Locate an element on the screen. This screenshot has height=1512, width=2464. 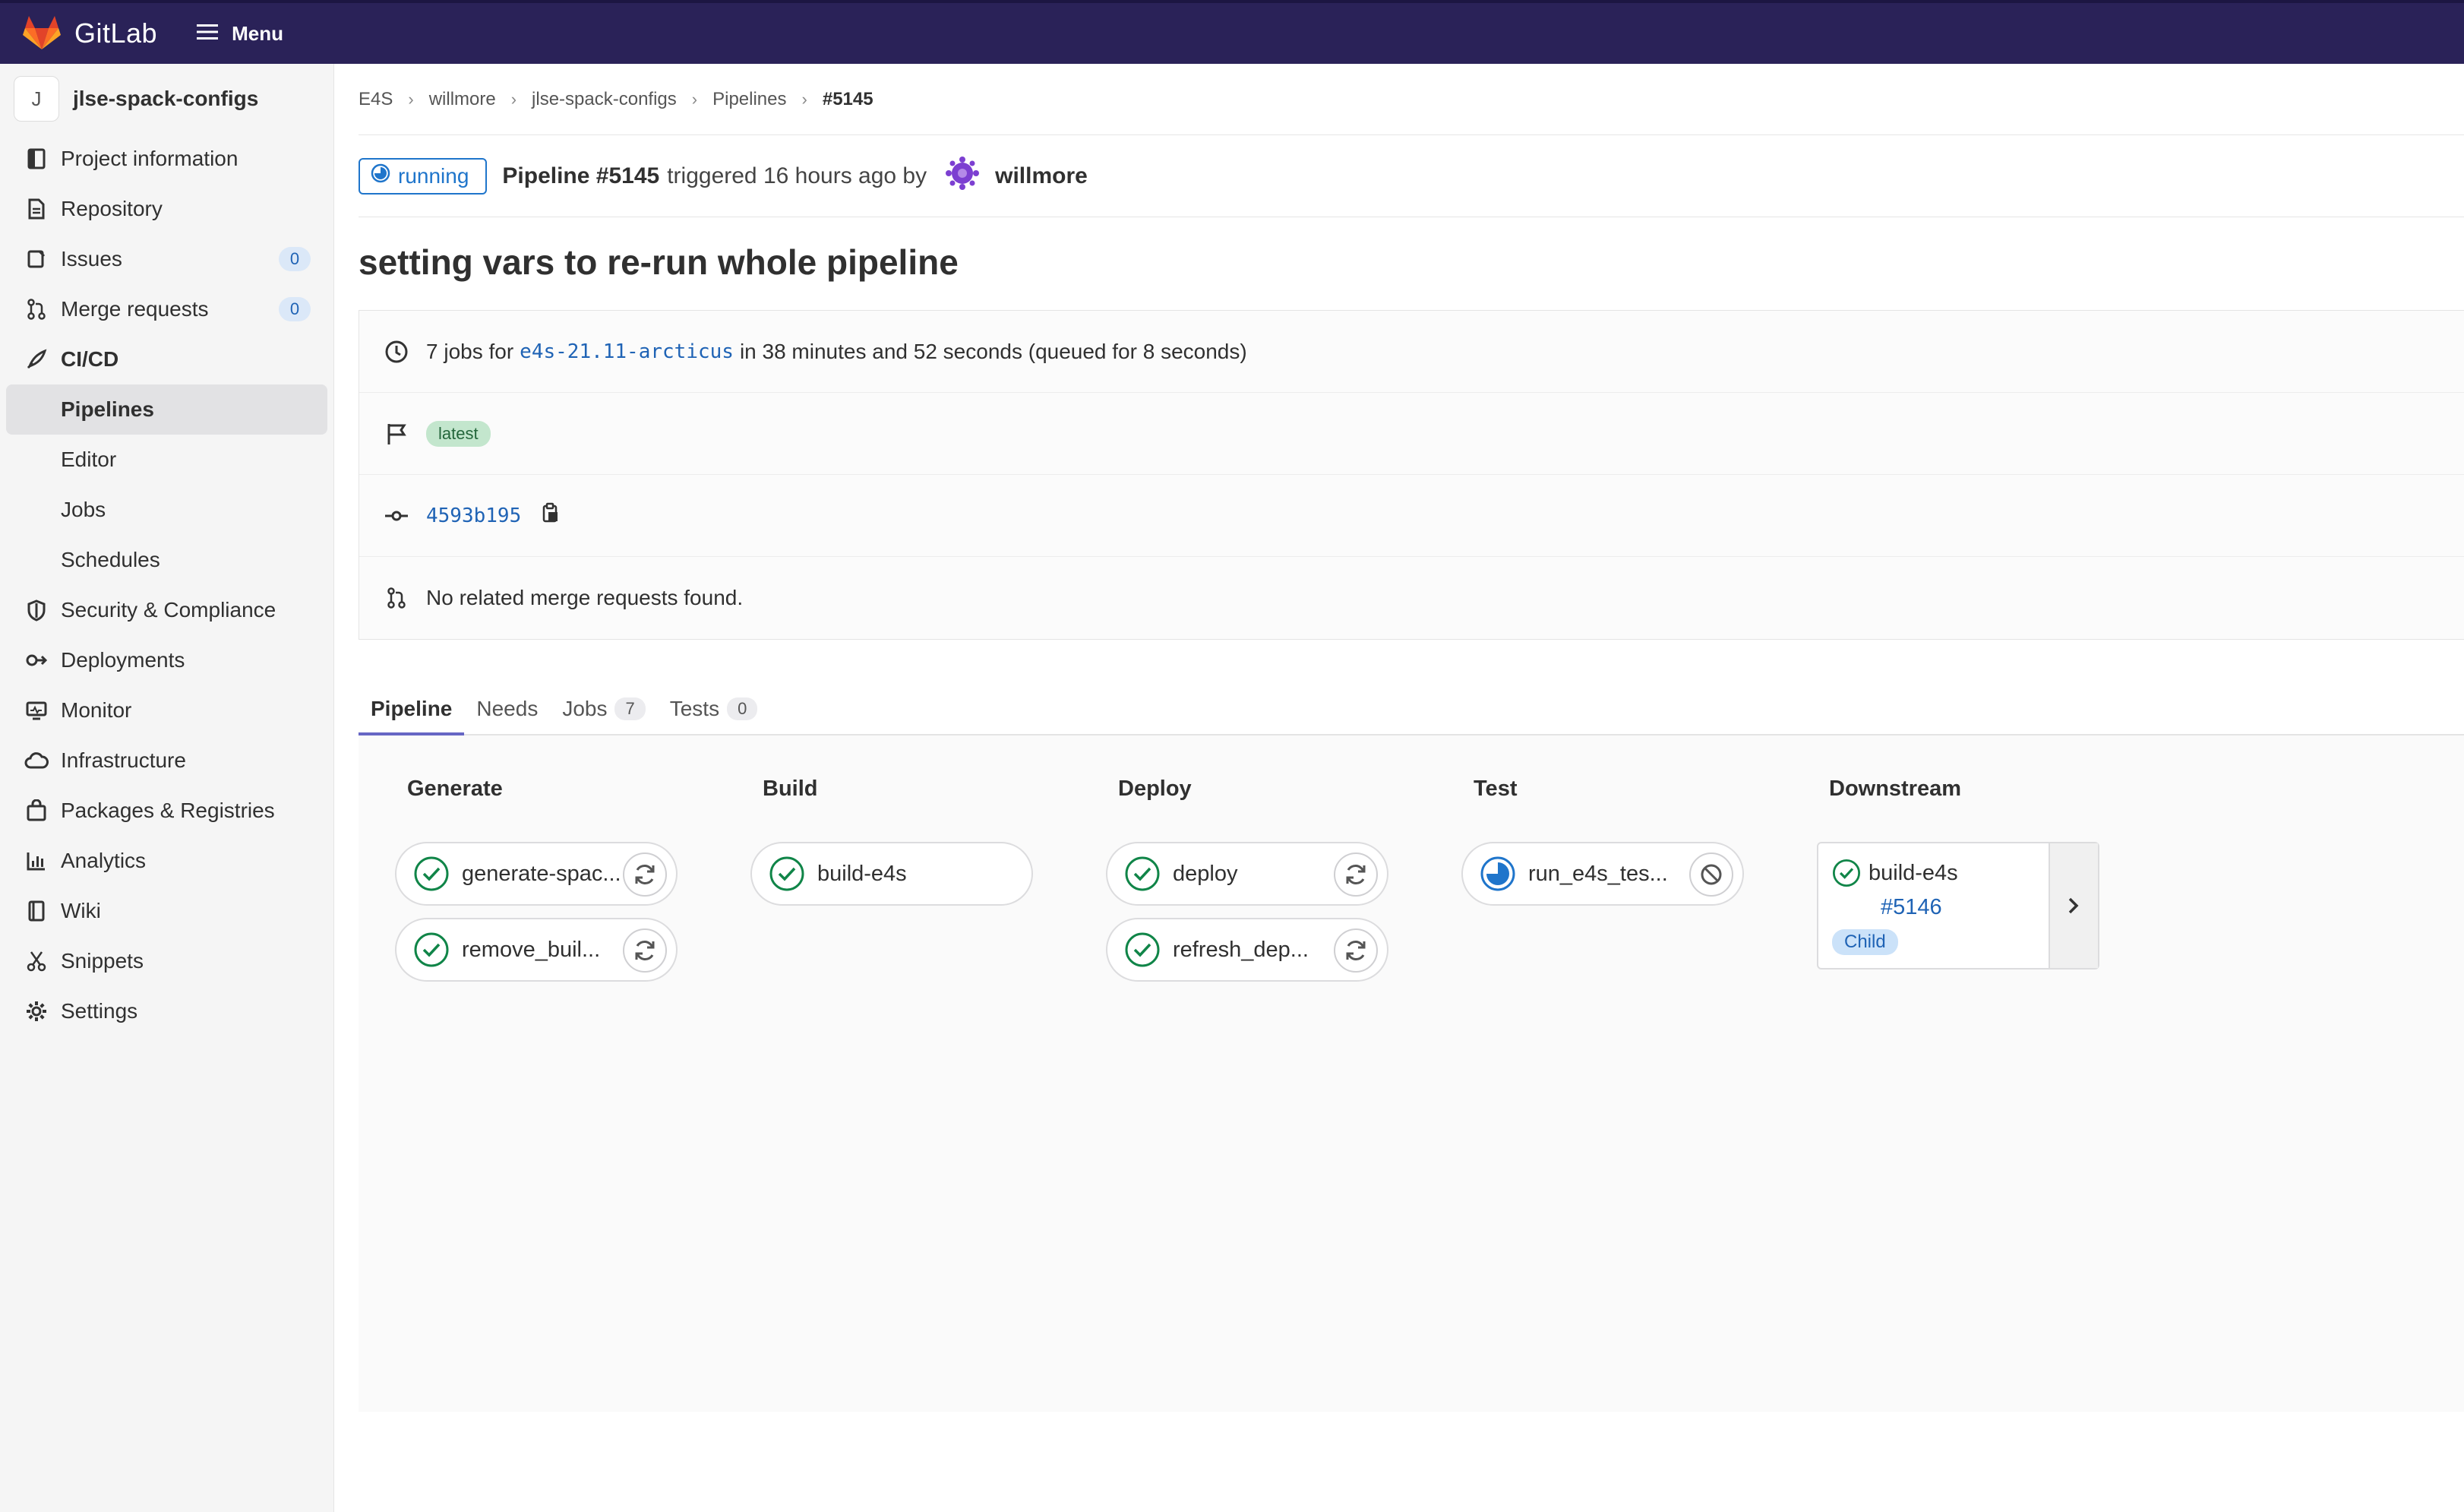
issues-count-badge: 0 is located at coordinates (295, 259).